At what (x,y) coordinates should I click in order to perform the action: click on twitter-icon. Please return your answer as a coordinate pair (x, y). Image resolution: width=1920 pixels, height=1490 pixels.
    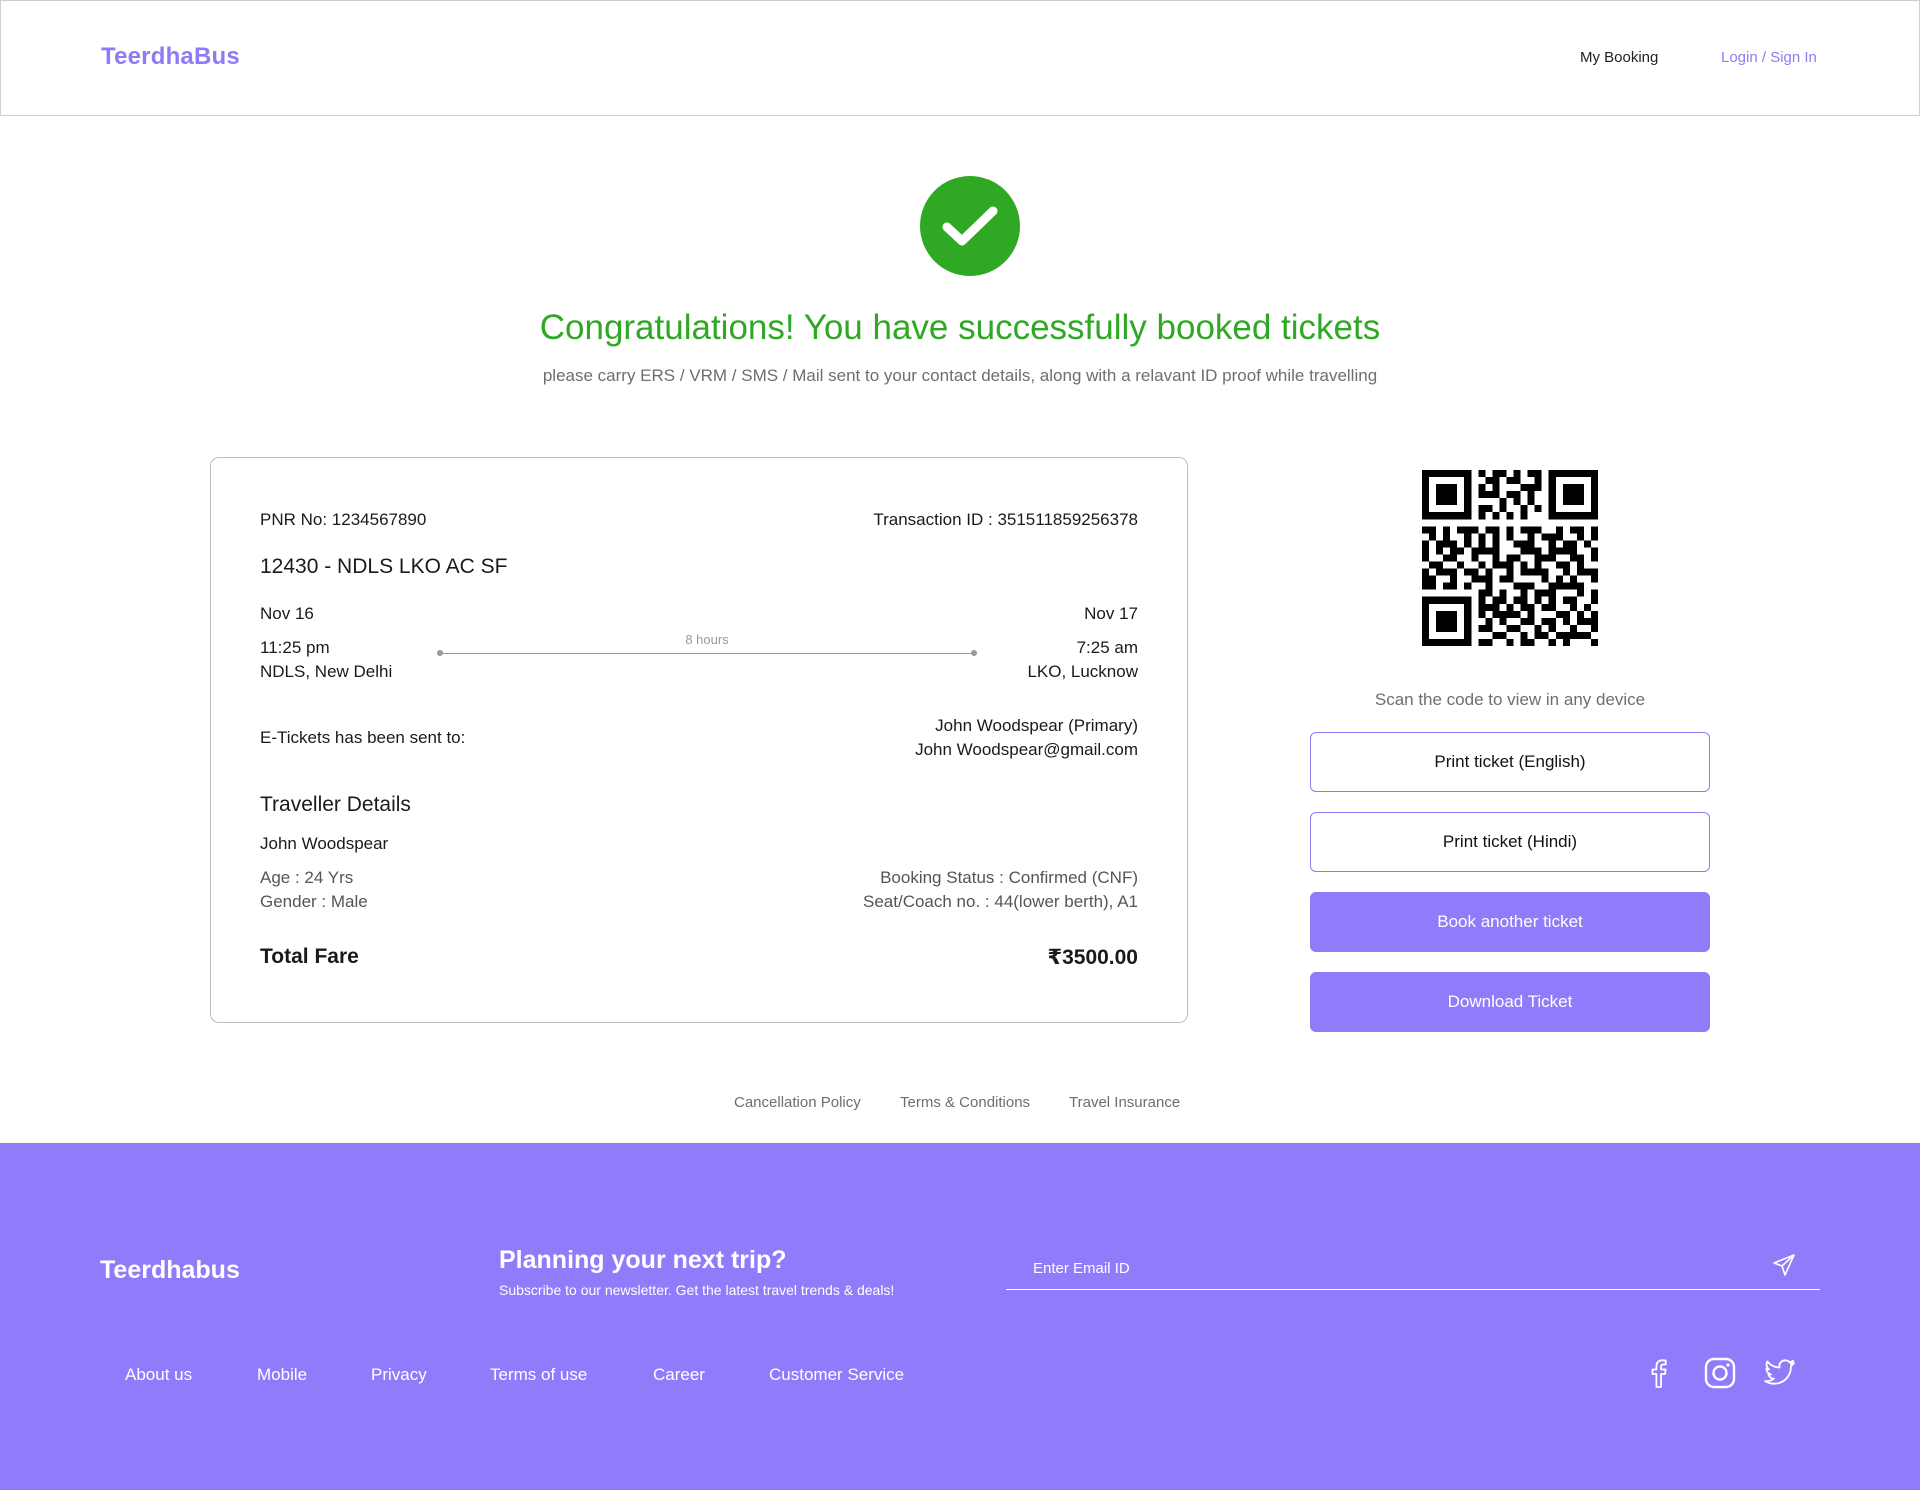
    Looking at the image, I should click on (1780, 1373).